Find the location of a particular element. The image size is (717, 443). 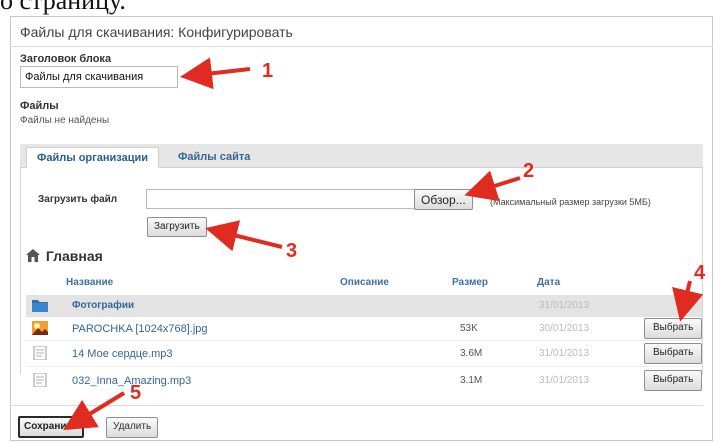

tab-organization-files: Файлы организации is located at coordinates (92, 157).